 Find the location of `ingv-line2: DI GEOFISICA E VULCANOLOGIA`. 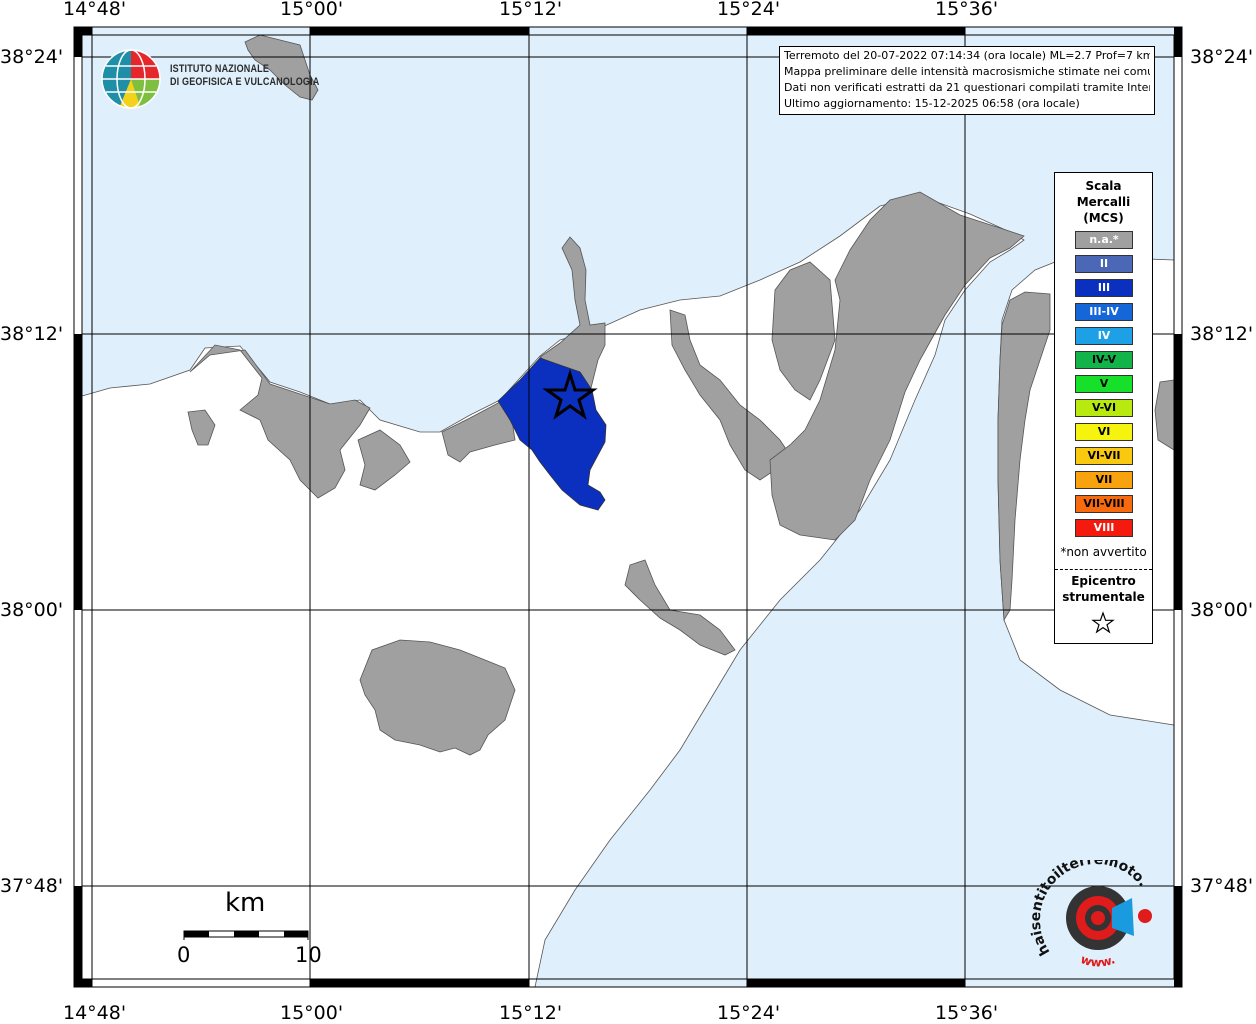

ingv-line2: DI GEOFISICA E VULCANOLOGIA is located at coordinates (245, 82).